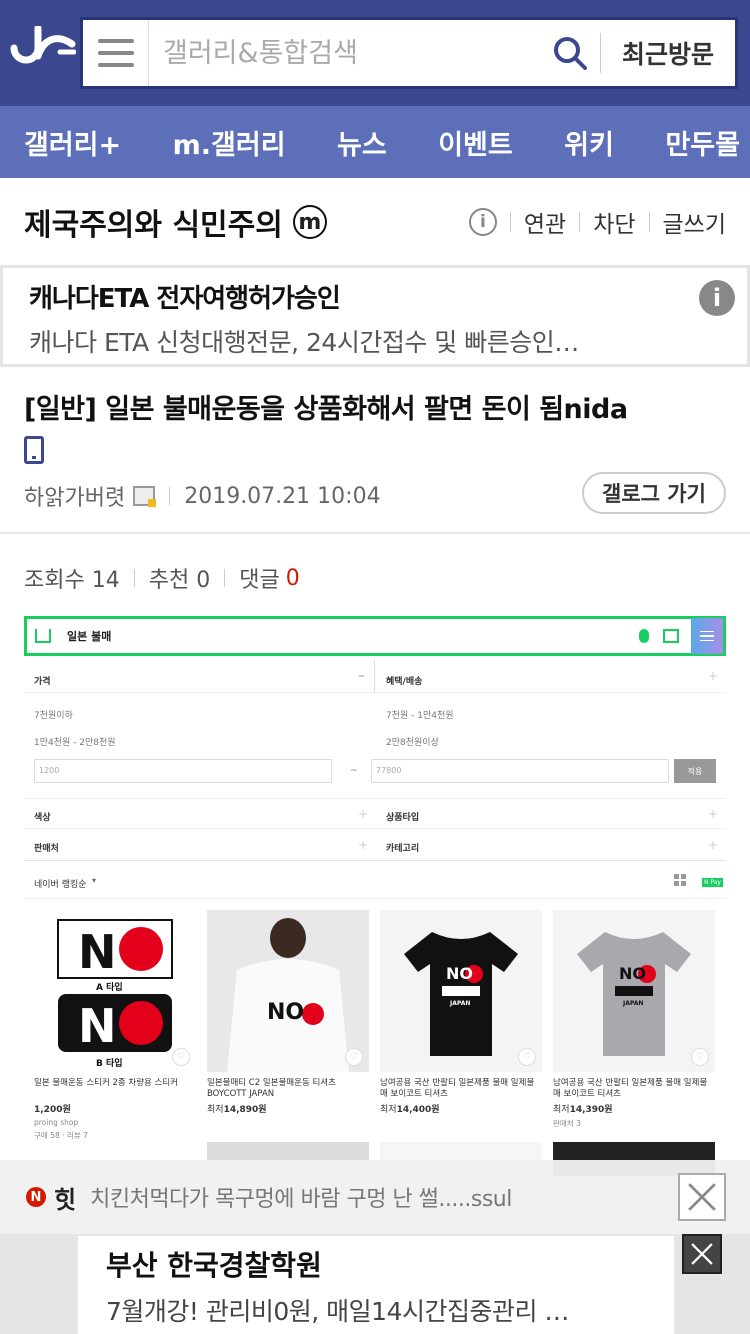 The image size is (750, 1334). What do you see at coordinates (475, 142) in the screenshot?
I see `nav-item-event: 이벤트` at bounding box center [475, 142].